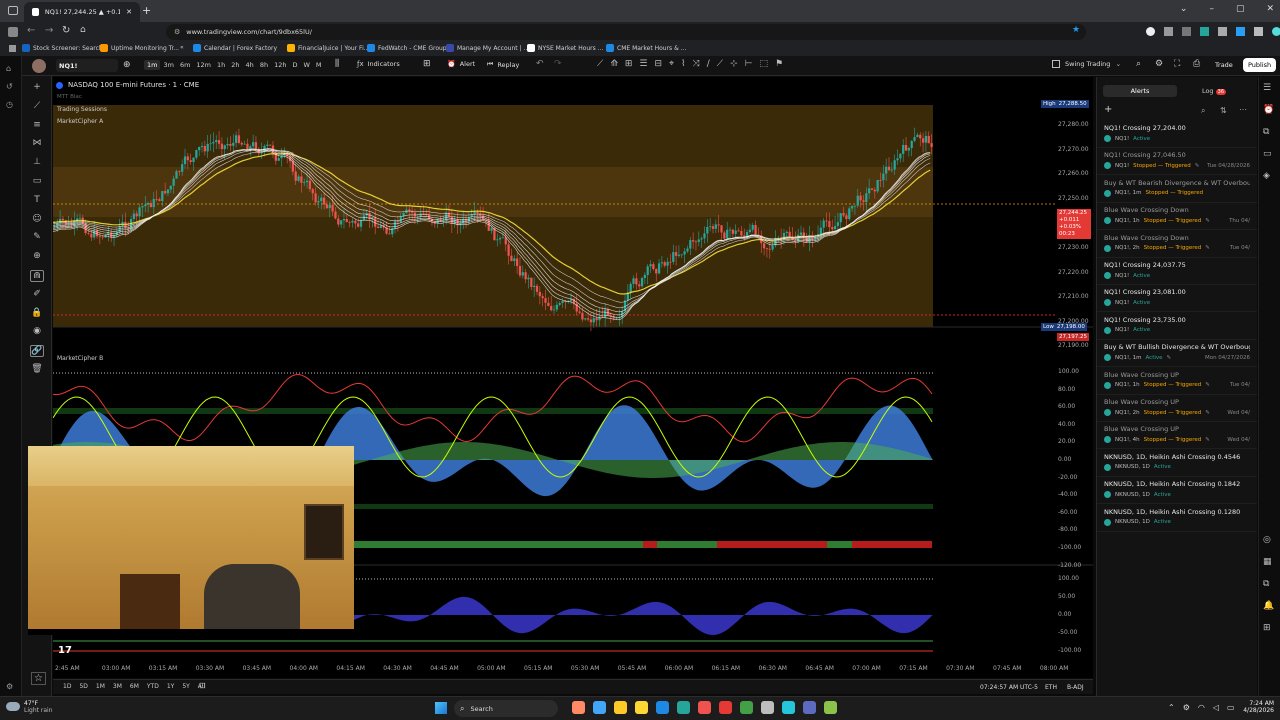 The image size is (1280, 720). I want to click on drawing-tool-icon: ⟋, so click(720, 64).